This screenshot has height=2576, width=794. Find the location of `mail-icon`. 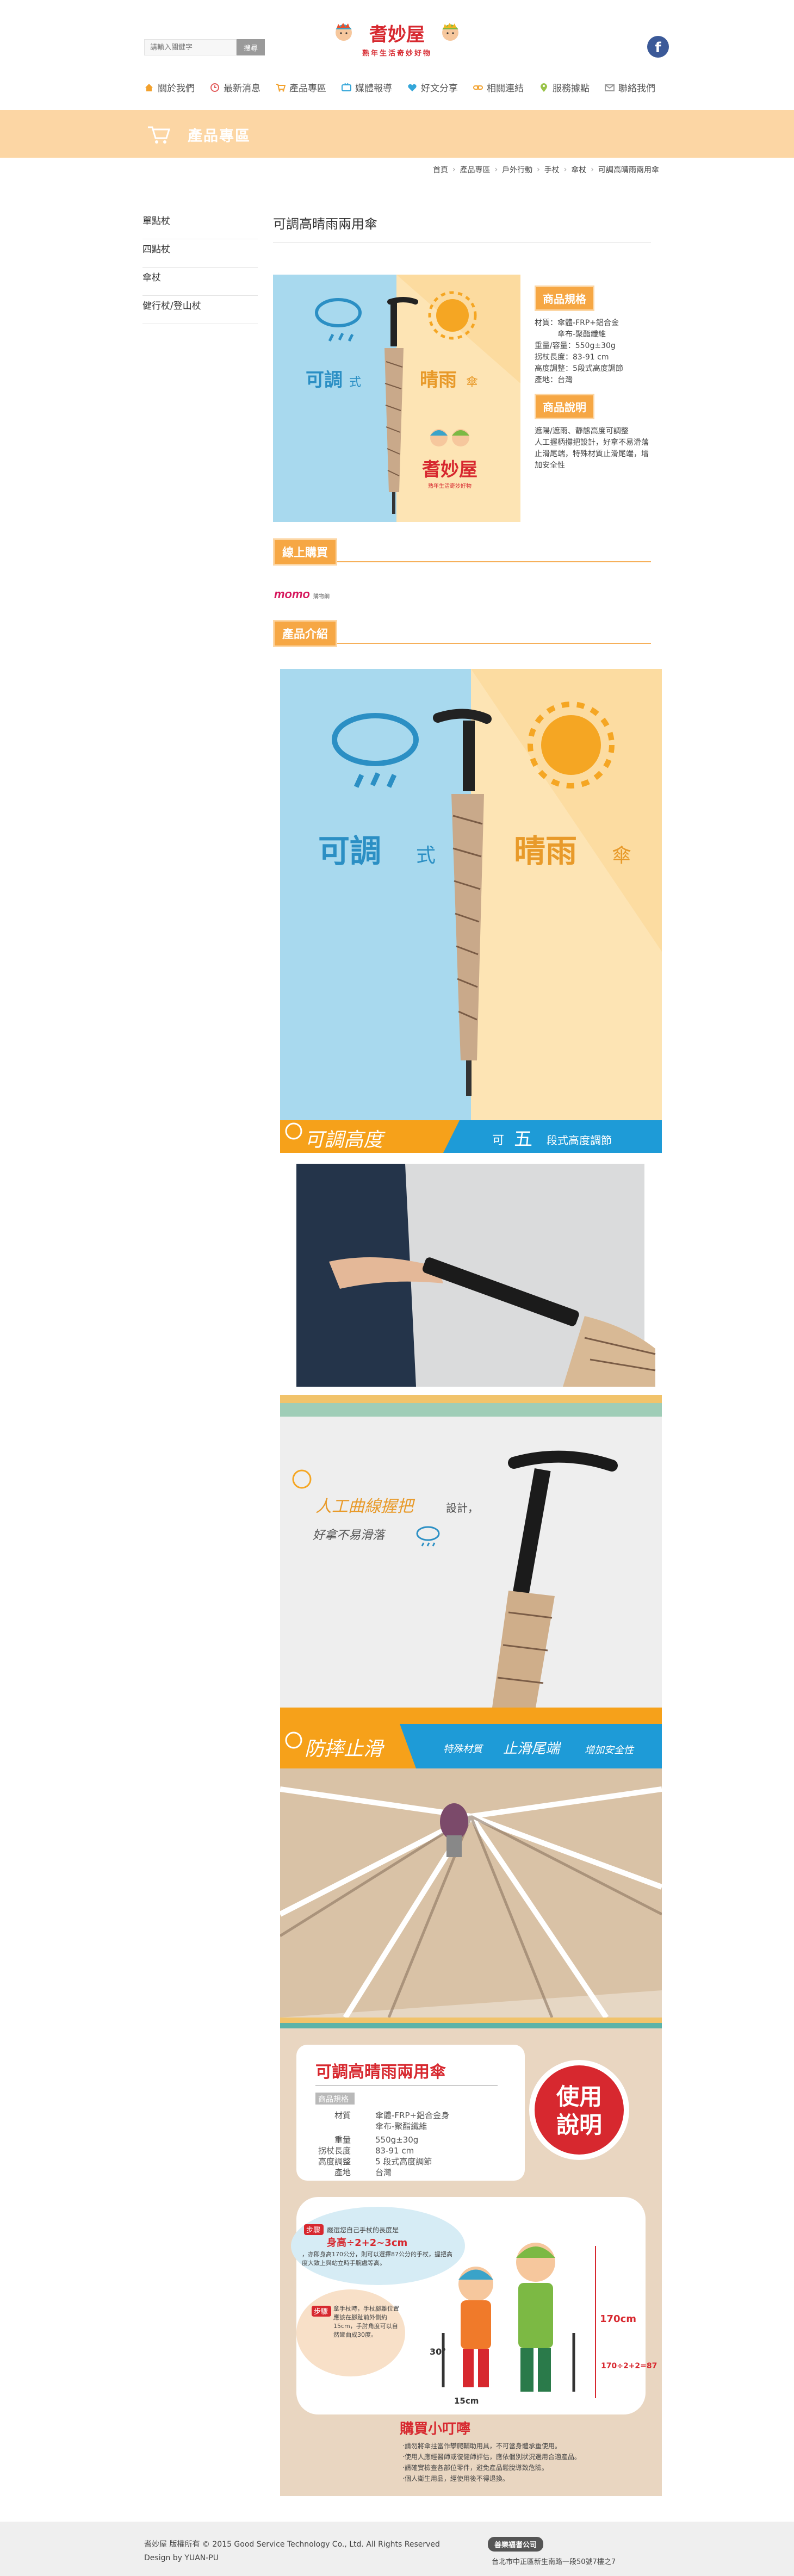

mail-icon is located at coordinates (610, 88).